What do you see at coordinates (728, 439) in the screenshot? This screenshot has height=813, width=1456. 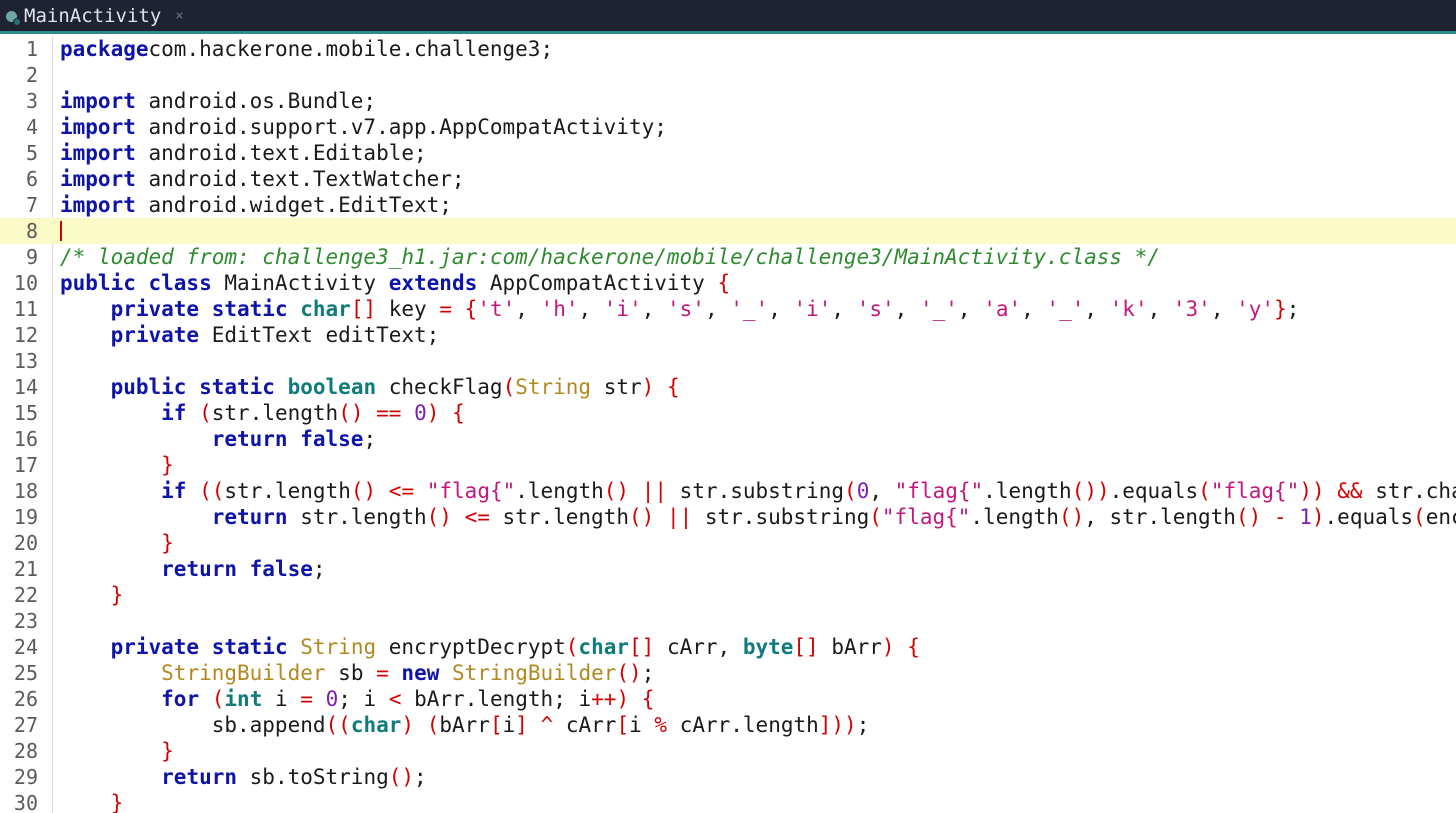 I see `code-line: 16 return false;` at bounding box center [728, 439].